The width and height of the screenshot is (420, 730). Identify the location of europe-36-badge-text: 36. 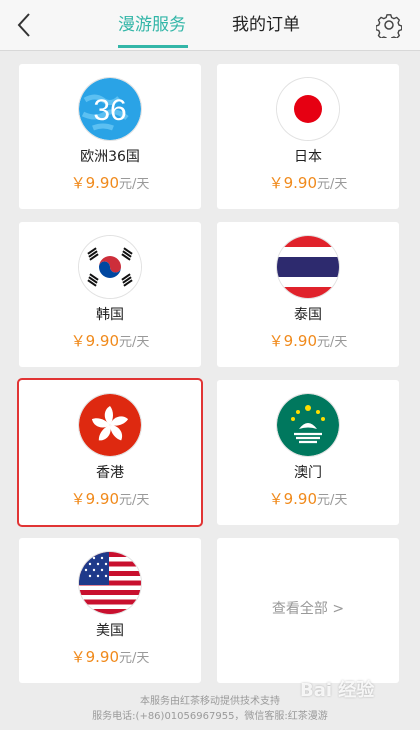
(109, 110).